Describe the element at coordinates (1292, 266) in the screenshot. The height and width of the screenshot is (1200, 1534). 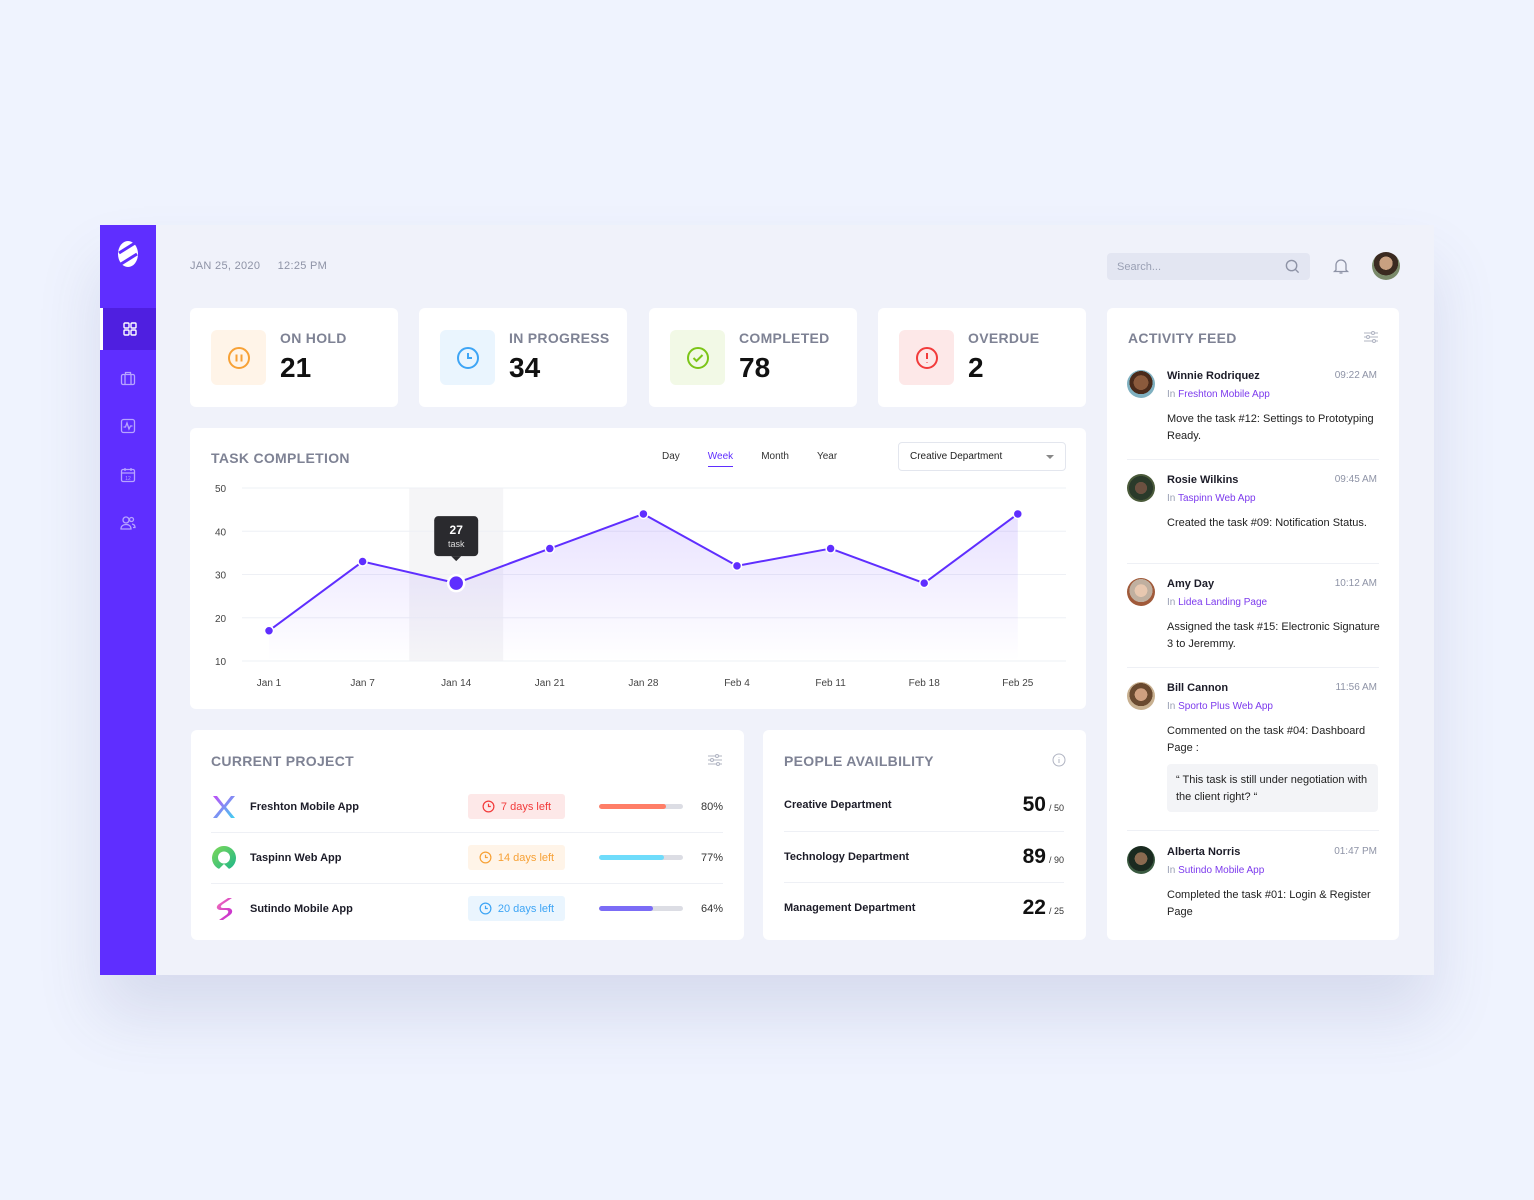
I see `search-icon` at that location.